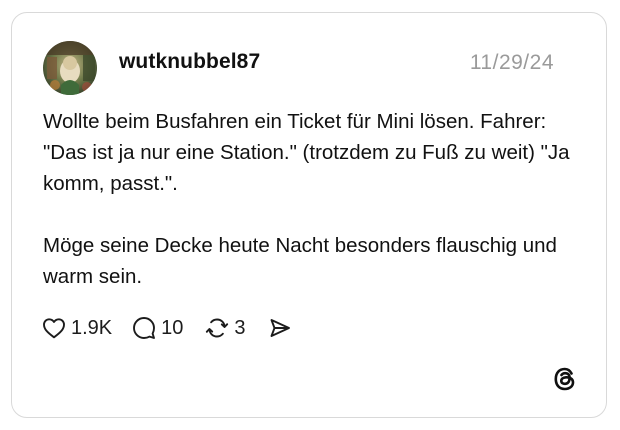 The height and width of the screenshot is (430, 620). Describe the element at coordinates (240, 327) in the screenshot. I see `repost-count: 3` at that location.